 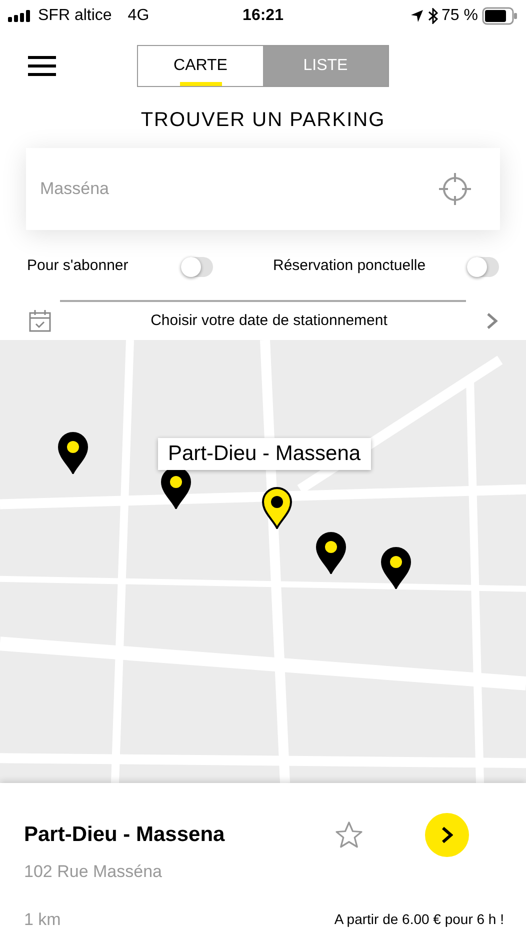 I want to click on map-callout: Part-Dieu - Massena, so click(x=264, y=454).